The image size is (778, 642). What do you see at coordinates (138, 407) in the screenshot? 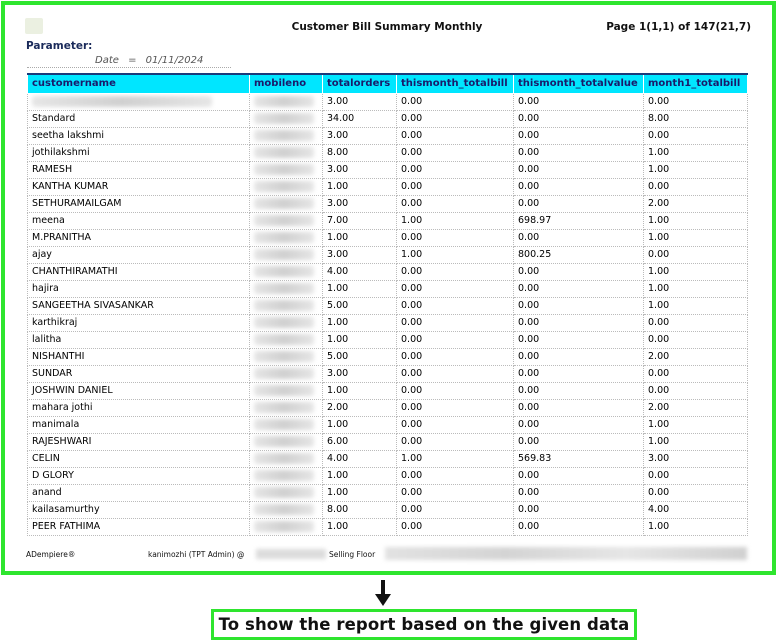
I see `cell-customername: mahara jothi` at bounding box center [138, 407].